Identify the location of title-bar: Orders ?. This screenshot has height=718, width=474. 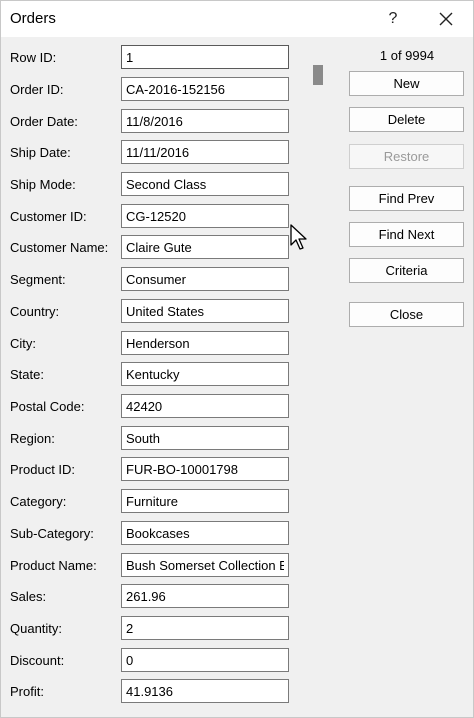
(237, 19).